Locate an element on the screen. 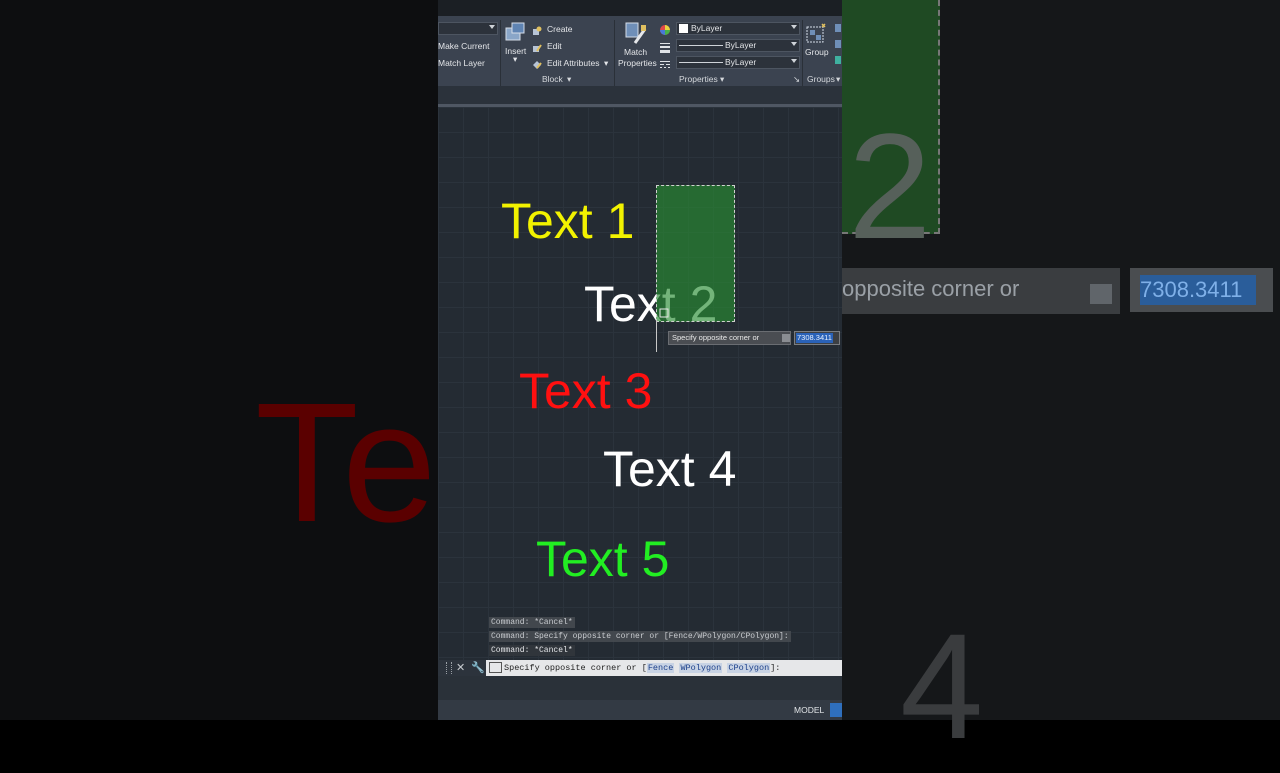 This screenshot has height=773, width=1280. group-button: Group is located at coordinates (817, 52).